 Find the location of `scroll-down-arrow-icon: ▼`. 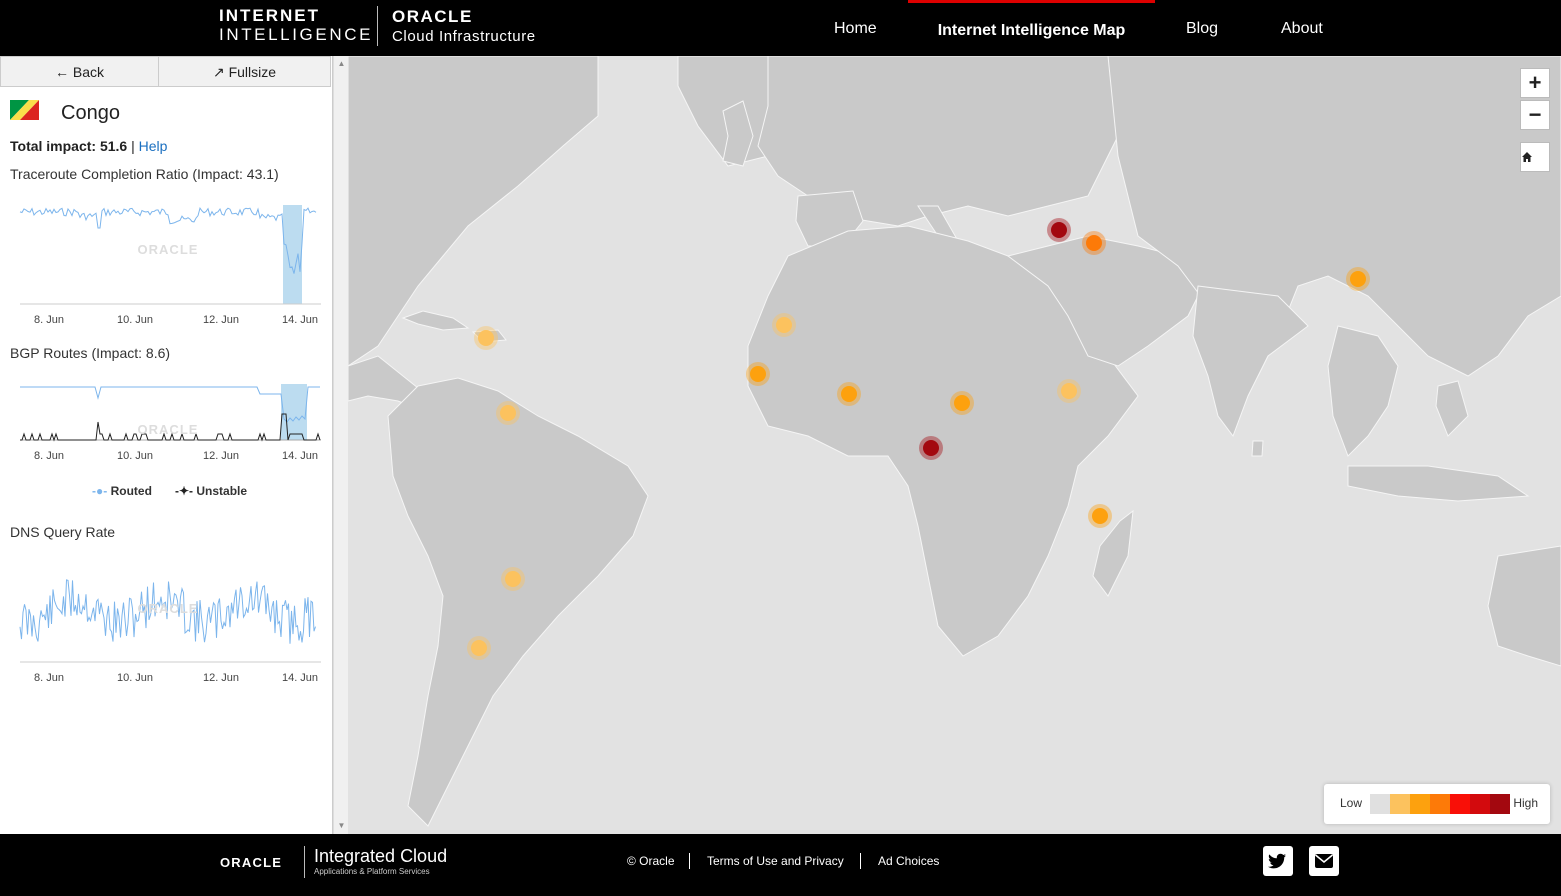

scroll-down-arrow-icon: ▼ is located at coordinates (341, 826).